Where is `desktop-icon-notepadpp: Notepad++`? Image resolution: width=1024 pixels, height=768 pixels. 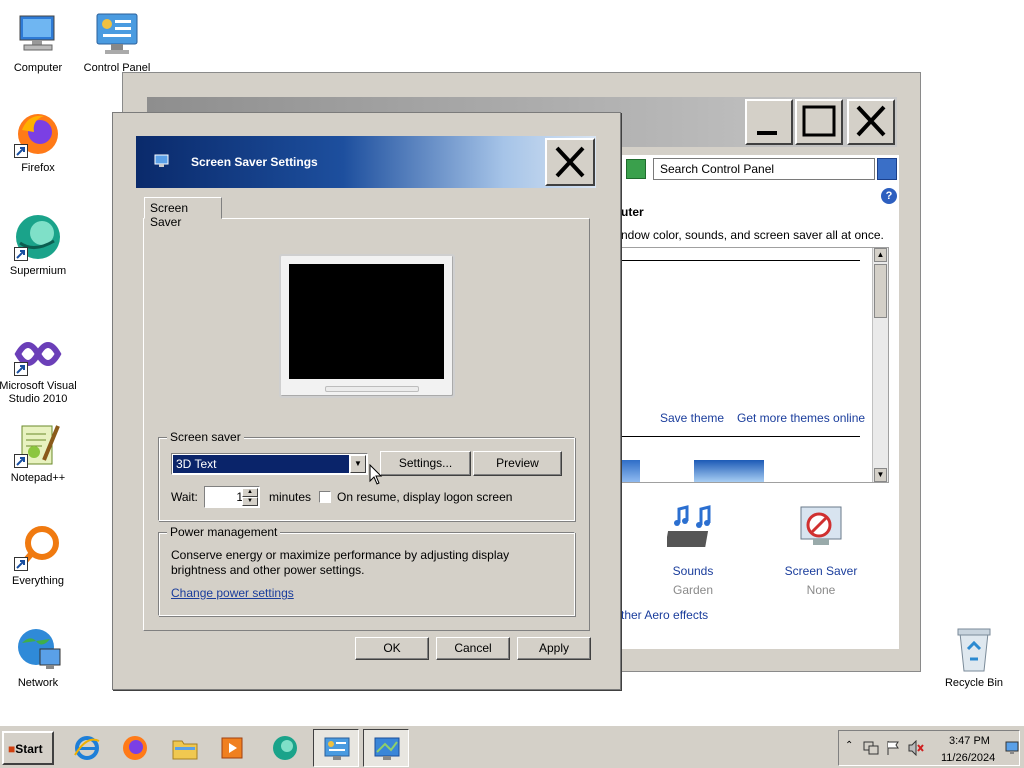 desktop-icon-notepadpp: Notepad++ is located at coordinates (39, 452).